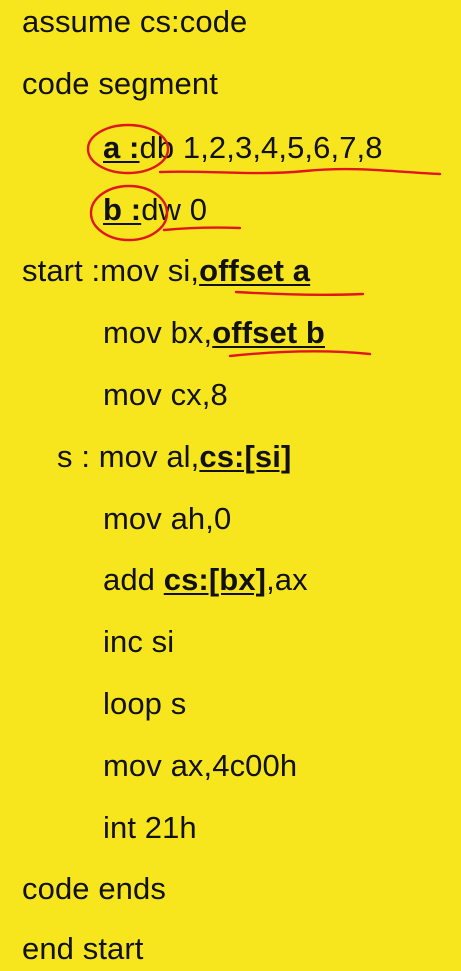  I want to click on line-6-prefix: mov bx,, so click(158, 332).